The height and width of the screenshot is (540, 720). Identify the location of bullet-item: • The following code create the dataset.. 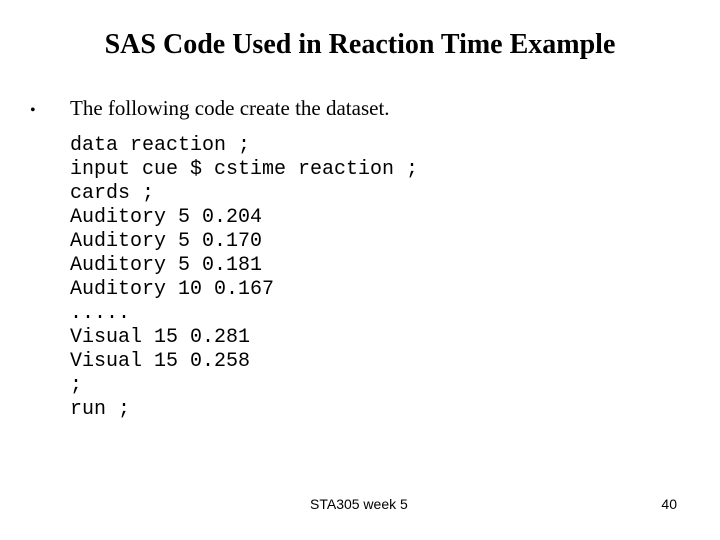
(210, 109).